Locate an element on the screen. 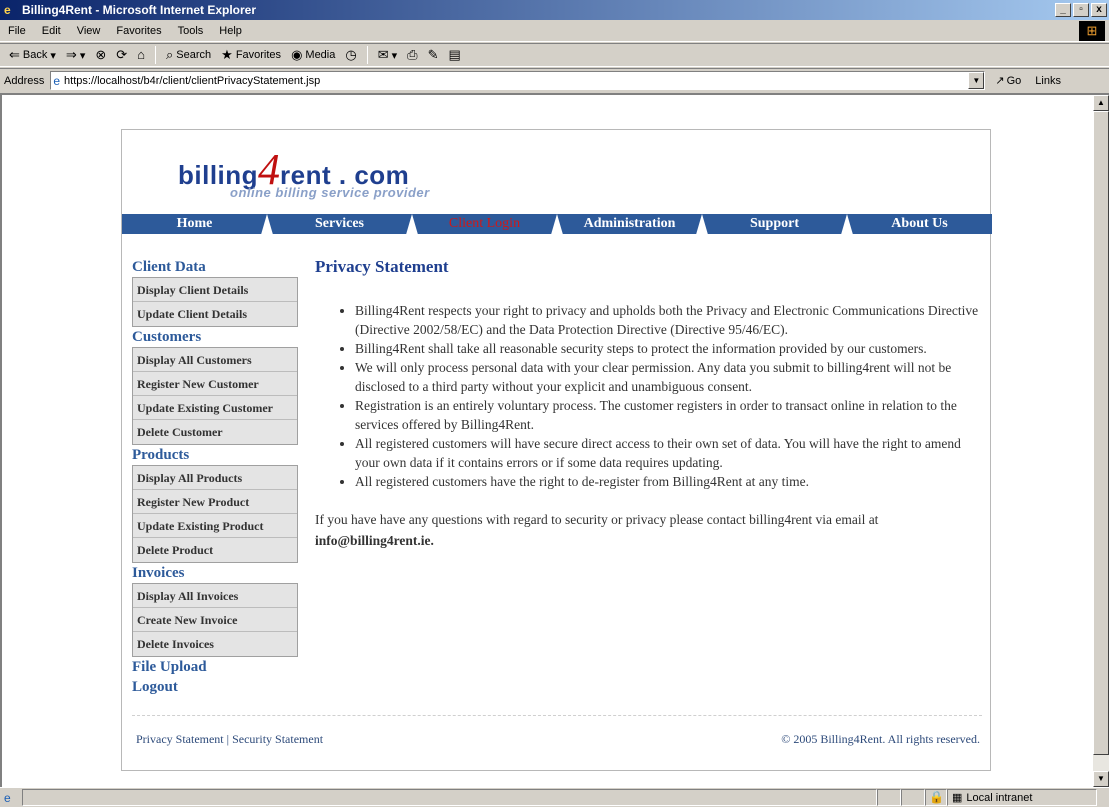  forward-button: ⇒ ▾ is located at coordinates (75, 55).